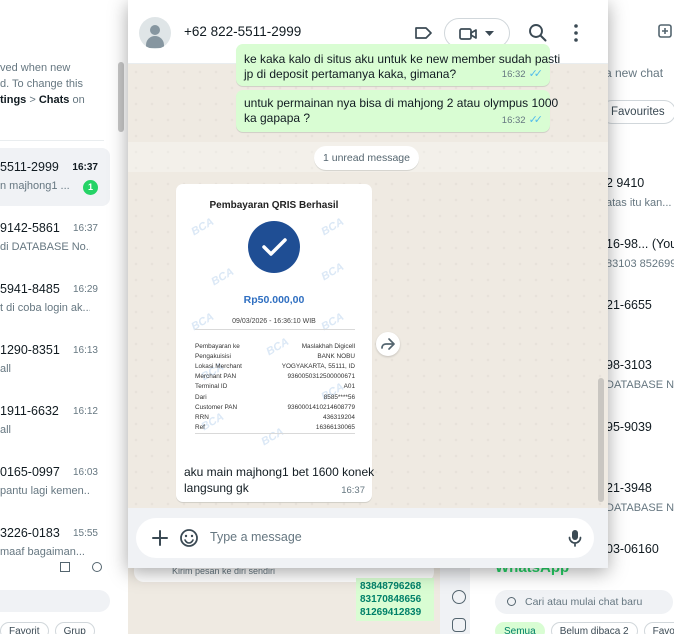 The height and width of the screenshot is (634, 674). I want to click on background-row-title: 2 9410, so click(625, 183).